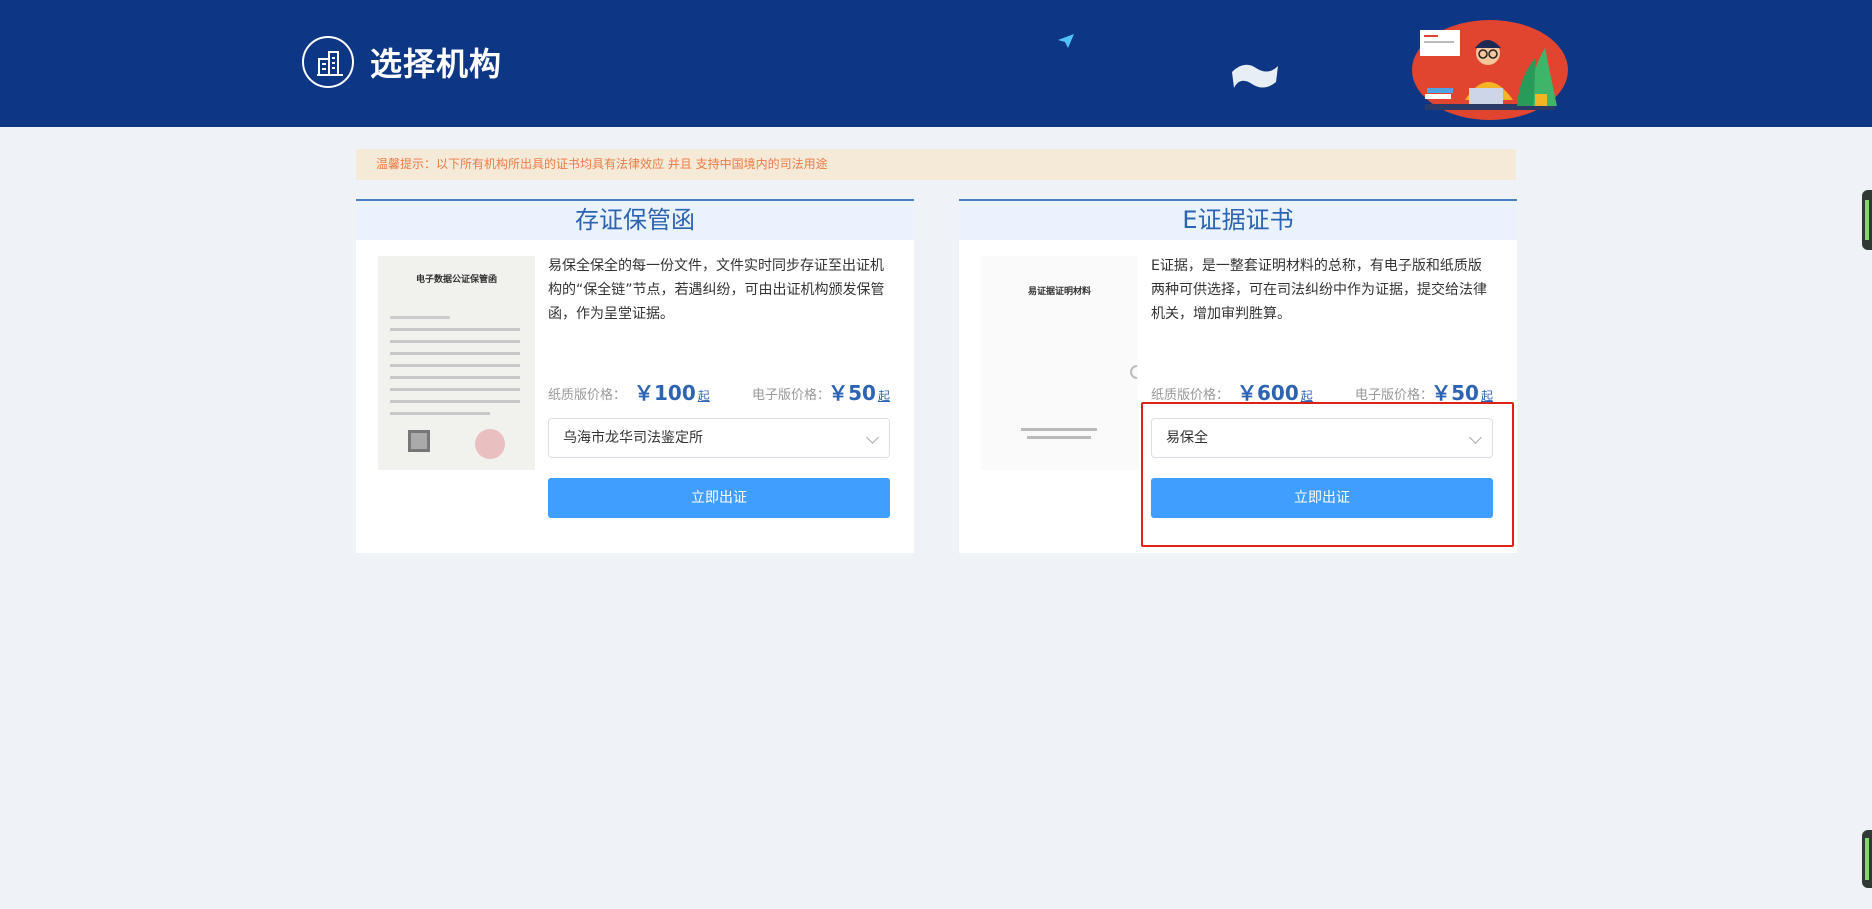 The image size is (1872, 909). I want to click on side-widget-top, so click(1867, 220).